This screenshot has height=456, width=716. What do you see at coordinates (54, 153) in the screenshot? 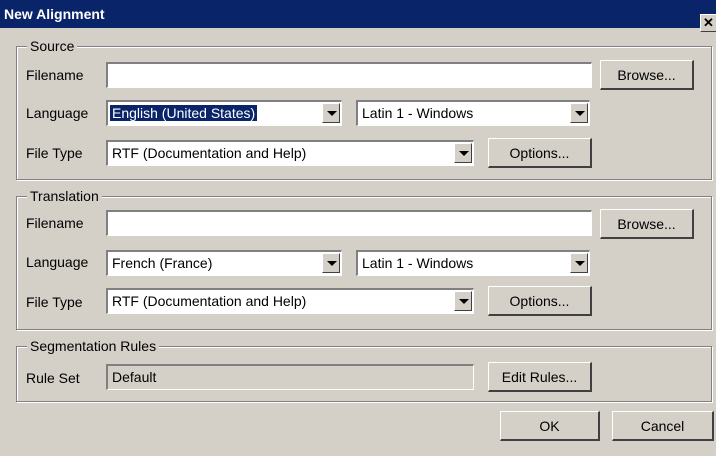
I see `source-filetype-label: File Type` at bounding box center [54, 153].